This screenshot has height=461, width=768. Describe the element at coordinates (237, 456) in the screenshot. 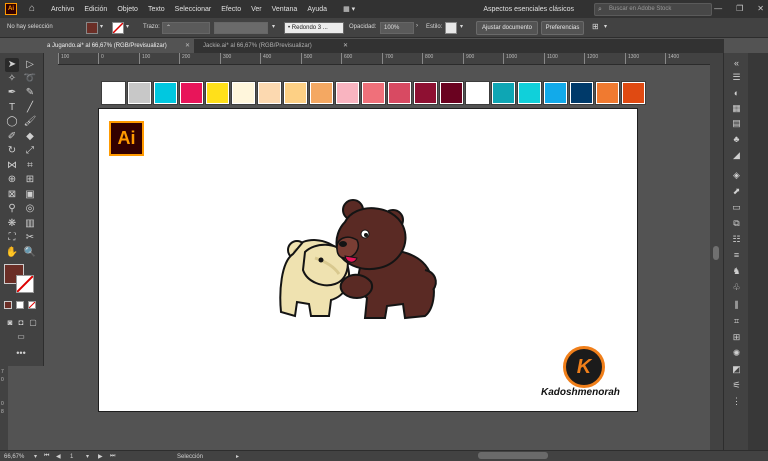

I see `status-menu-icon: ▸` at that location.